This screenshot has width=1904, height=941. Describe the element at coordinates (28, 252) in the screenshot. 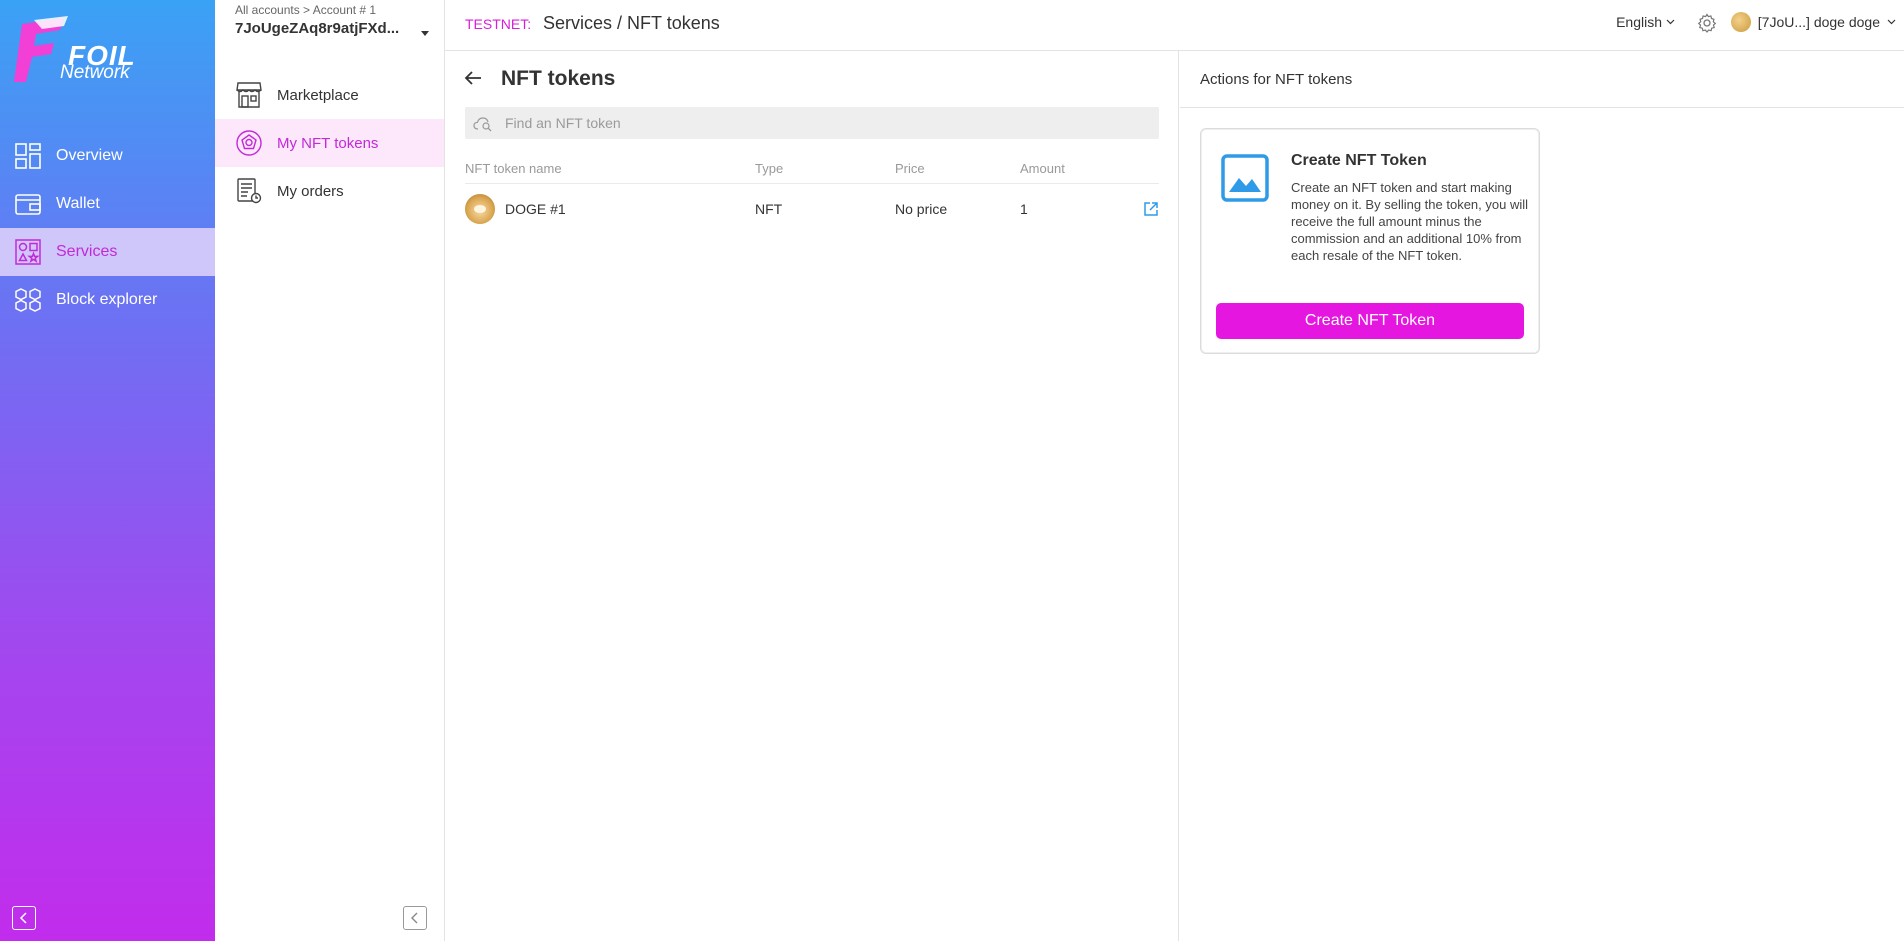

I see `services-icon` at that location.